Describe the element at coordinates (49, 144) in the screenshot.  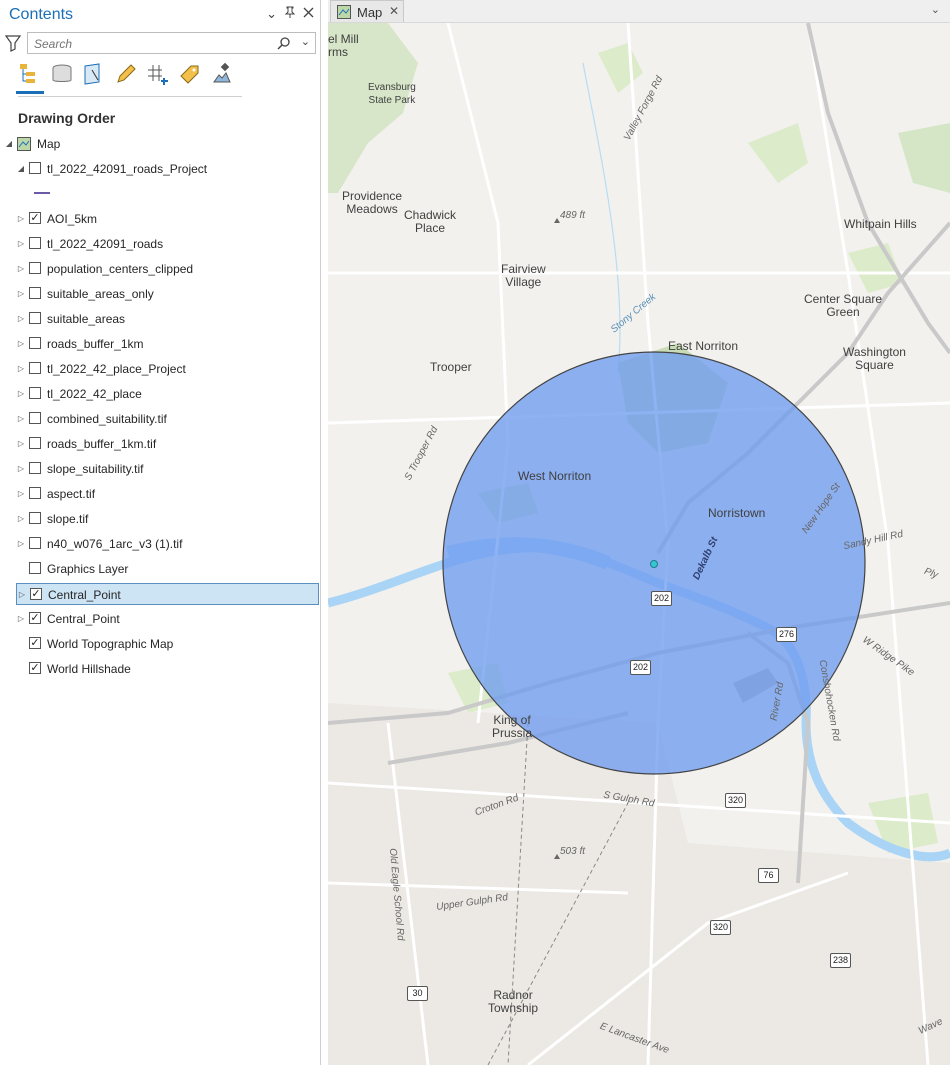
I see `map-label: Map` at that location.